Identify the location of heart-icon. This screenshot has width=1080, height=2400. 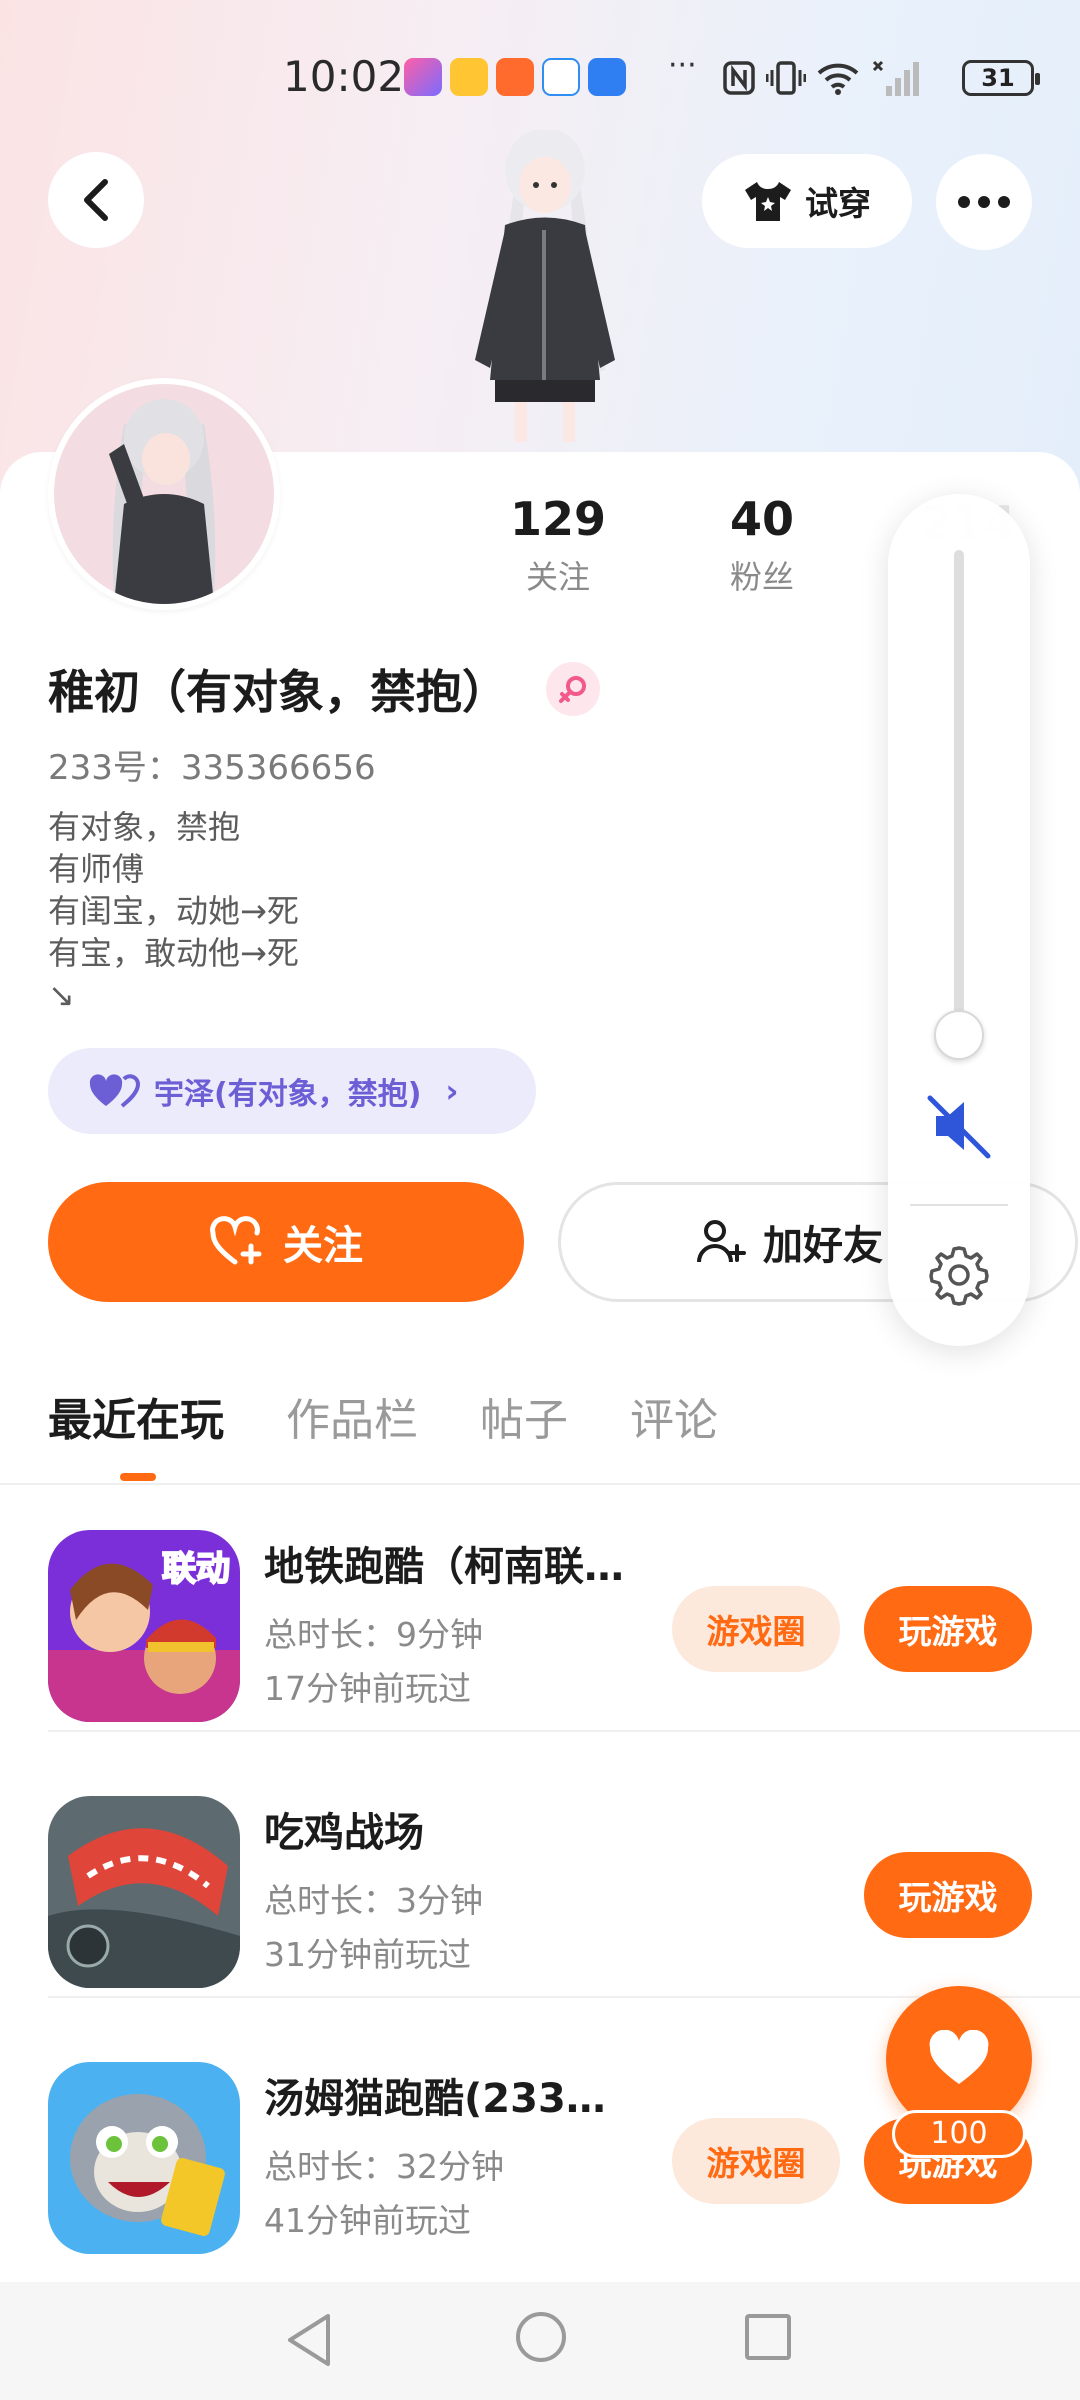
(959, 2057).